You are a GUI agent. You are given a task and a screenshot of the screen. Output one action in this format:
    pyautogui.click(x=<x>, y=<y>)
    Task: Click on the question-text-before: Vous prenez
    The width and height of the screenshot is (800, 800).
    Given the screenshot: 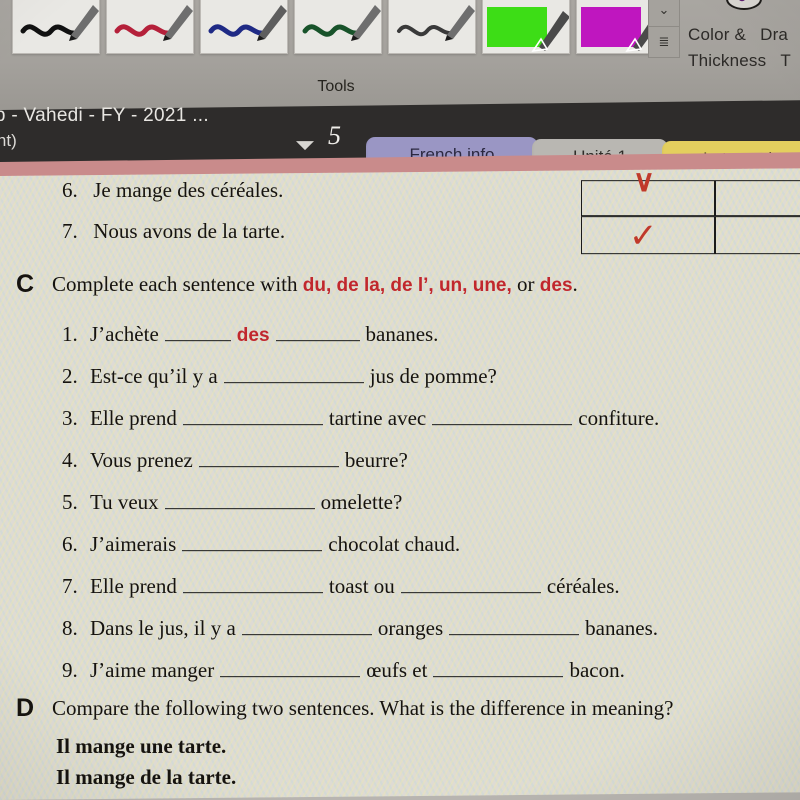 What is the action you would take?
    pyautogui.click(x=141, y=460)
    